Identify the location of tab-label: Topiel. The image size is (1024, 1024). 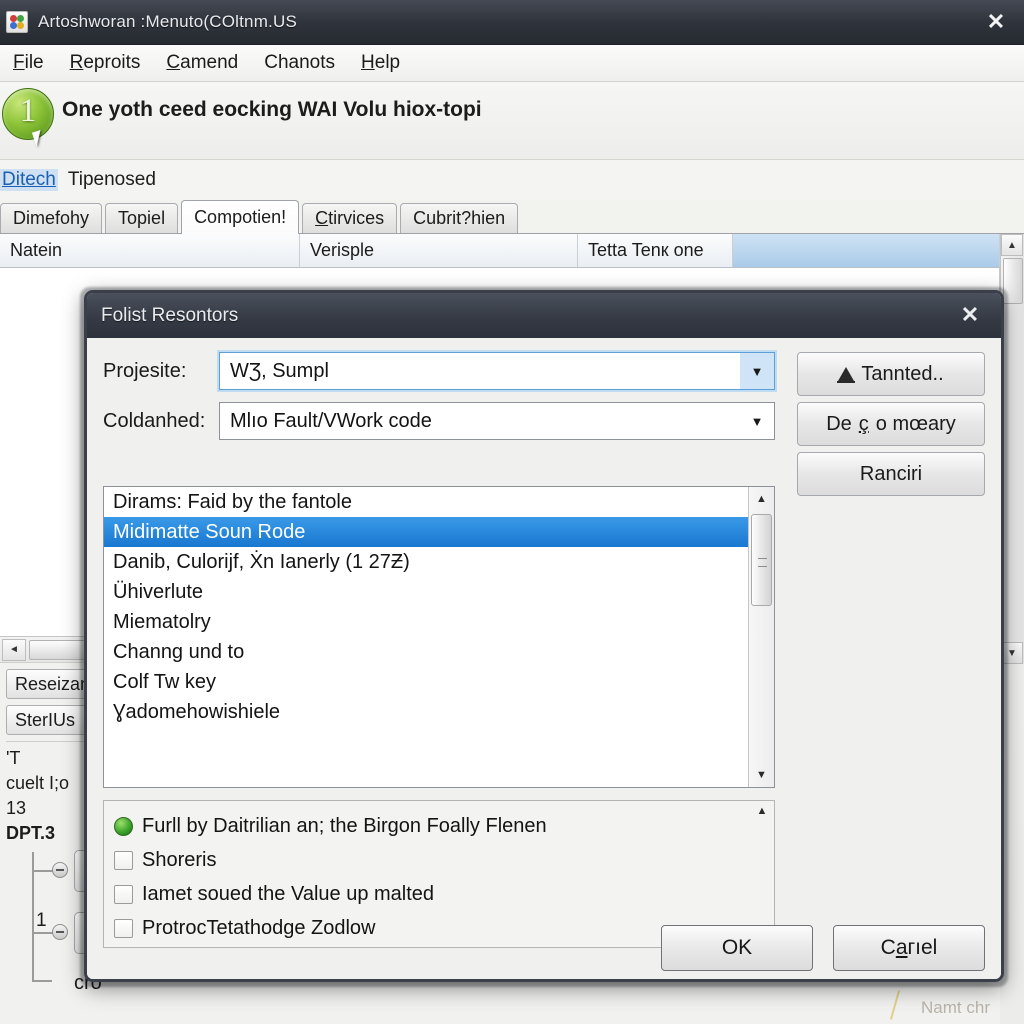
(142, 218).